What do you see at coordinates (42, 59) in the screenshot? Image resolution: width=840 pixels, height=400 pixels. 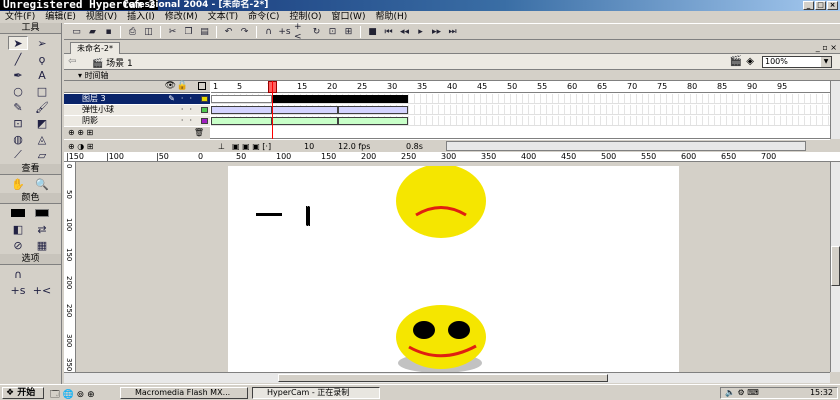 I see `lasso-tool-icon: ϙ` at bounding box center [42, 59].